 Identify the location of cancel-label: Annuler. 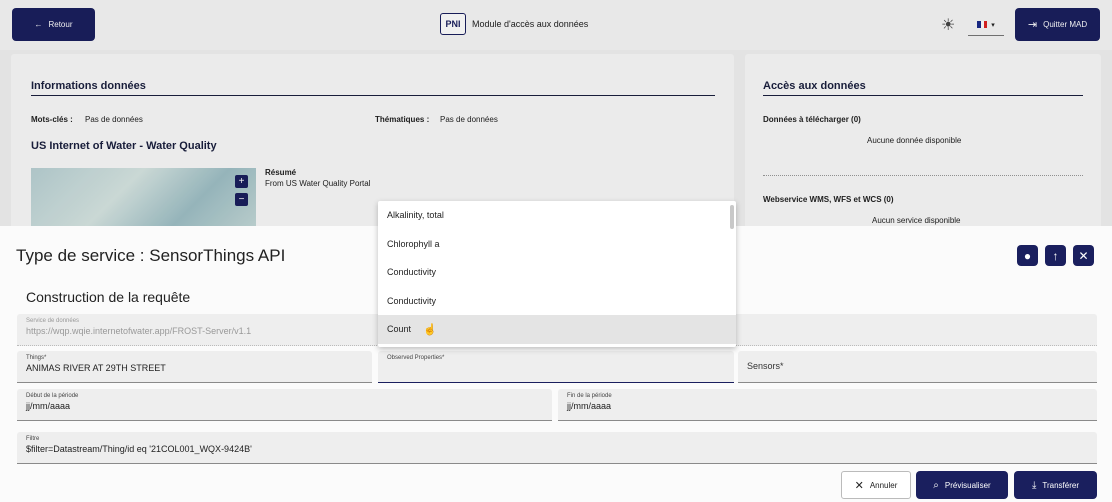
(883, 485).